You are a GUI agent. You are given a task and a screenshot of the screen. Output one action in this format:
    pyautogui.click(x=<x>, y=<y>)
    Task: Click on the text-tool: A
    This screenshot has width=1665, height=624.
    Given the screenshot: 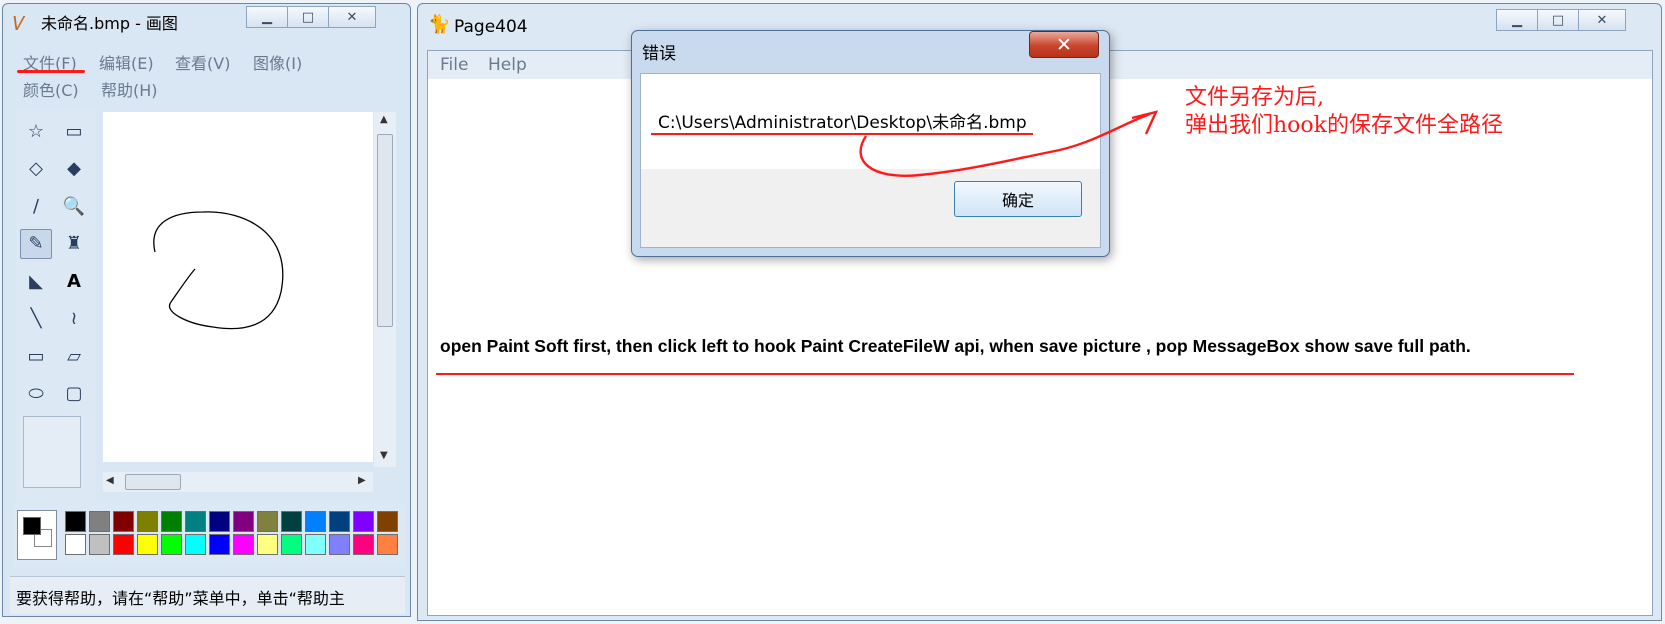 What is the action you would take?
    pyautogui.click(x=74, y=281)
    